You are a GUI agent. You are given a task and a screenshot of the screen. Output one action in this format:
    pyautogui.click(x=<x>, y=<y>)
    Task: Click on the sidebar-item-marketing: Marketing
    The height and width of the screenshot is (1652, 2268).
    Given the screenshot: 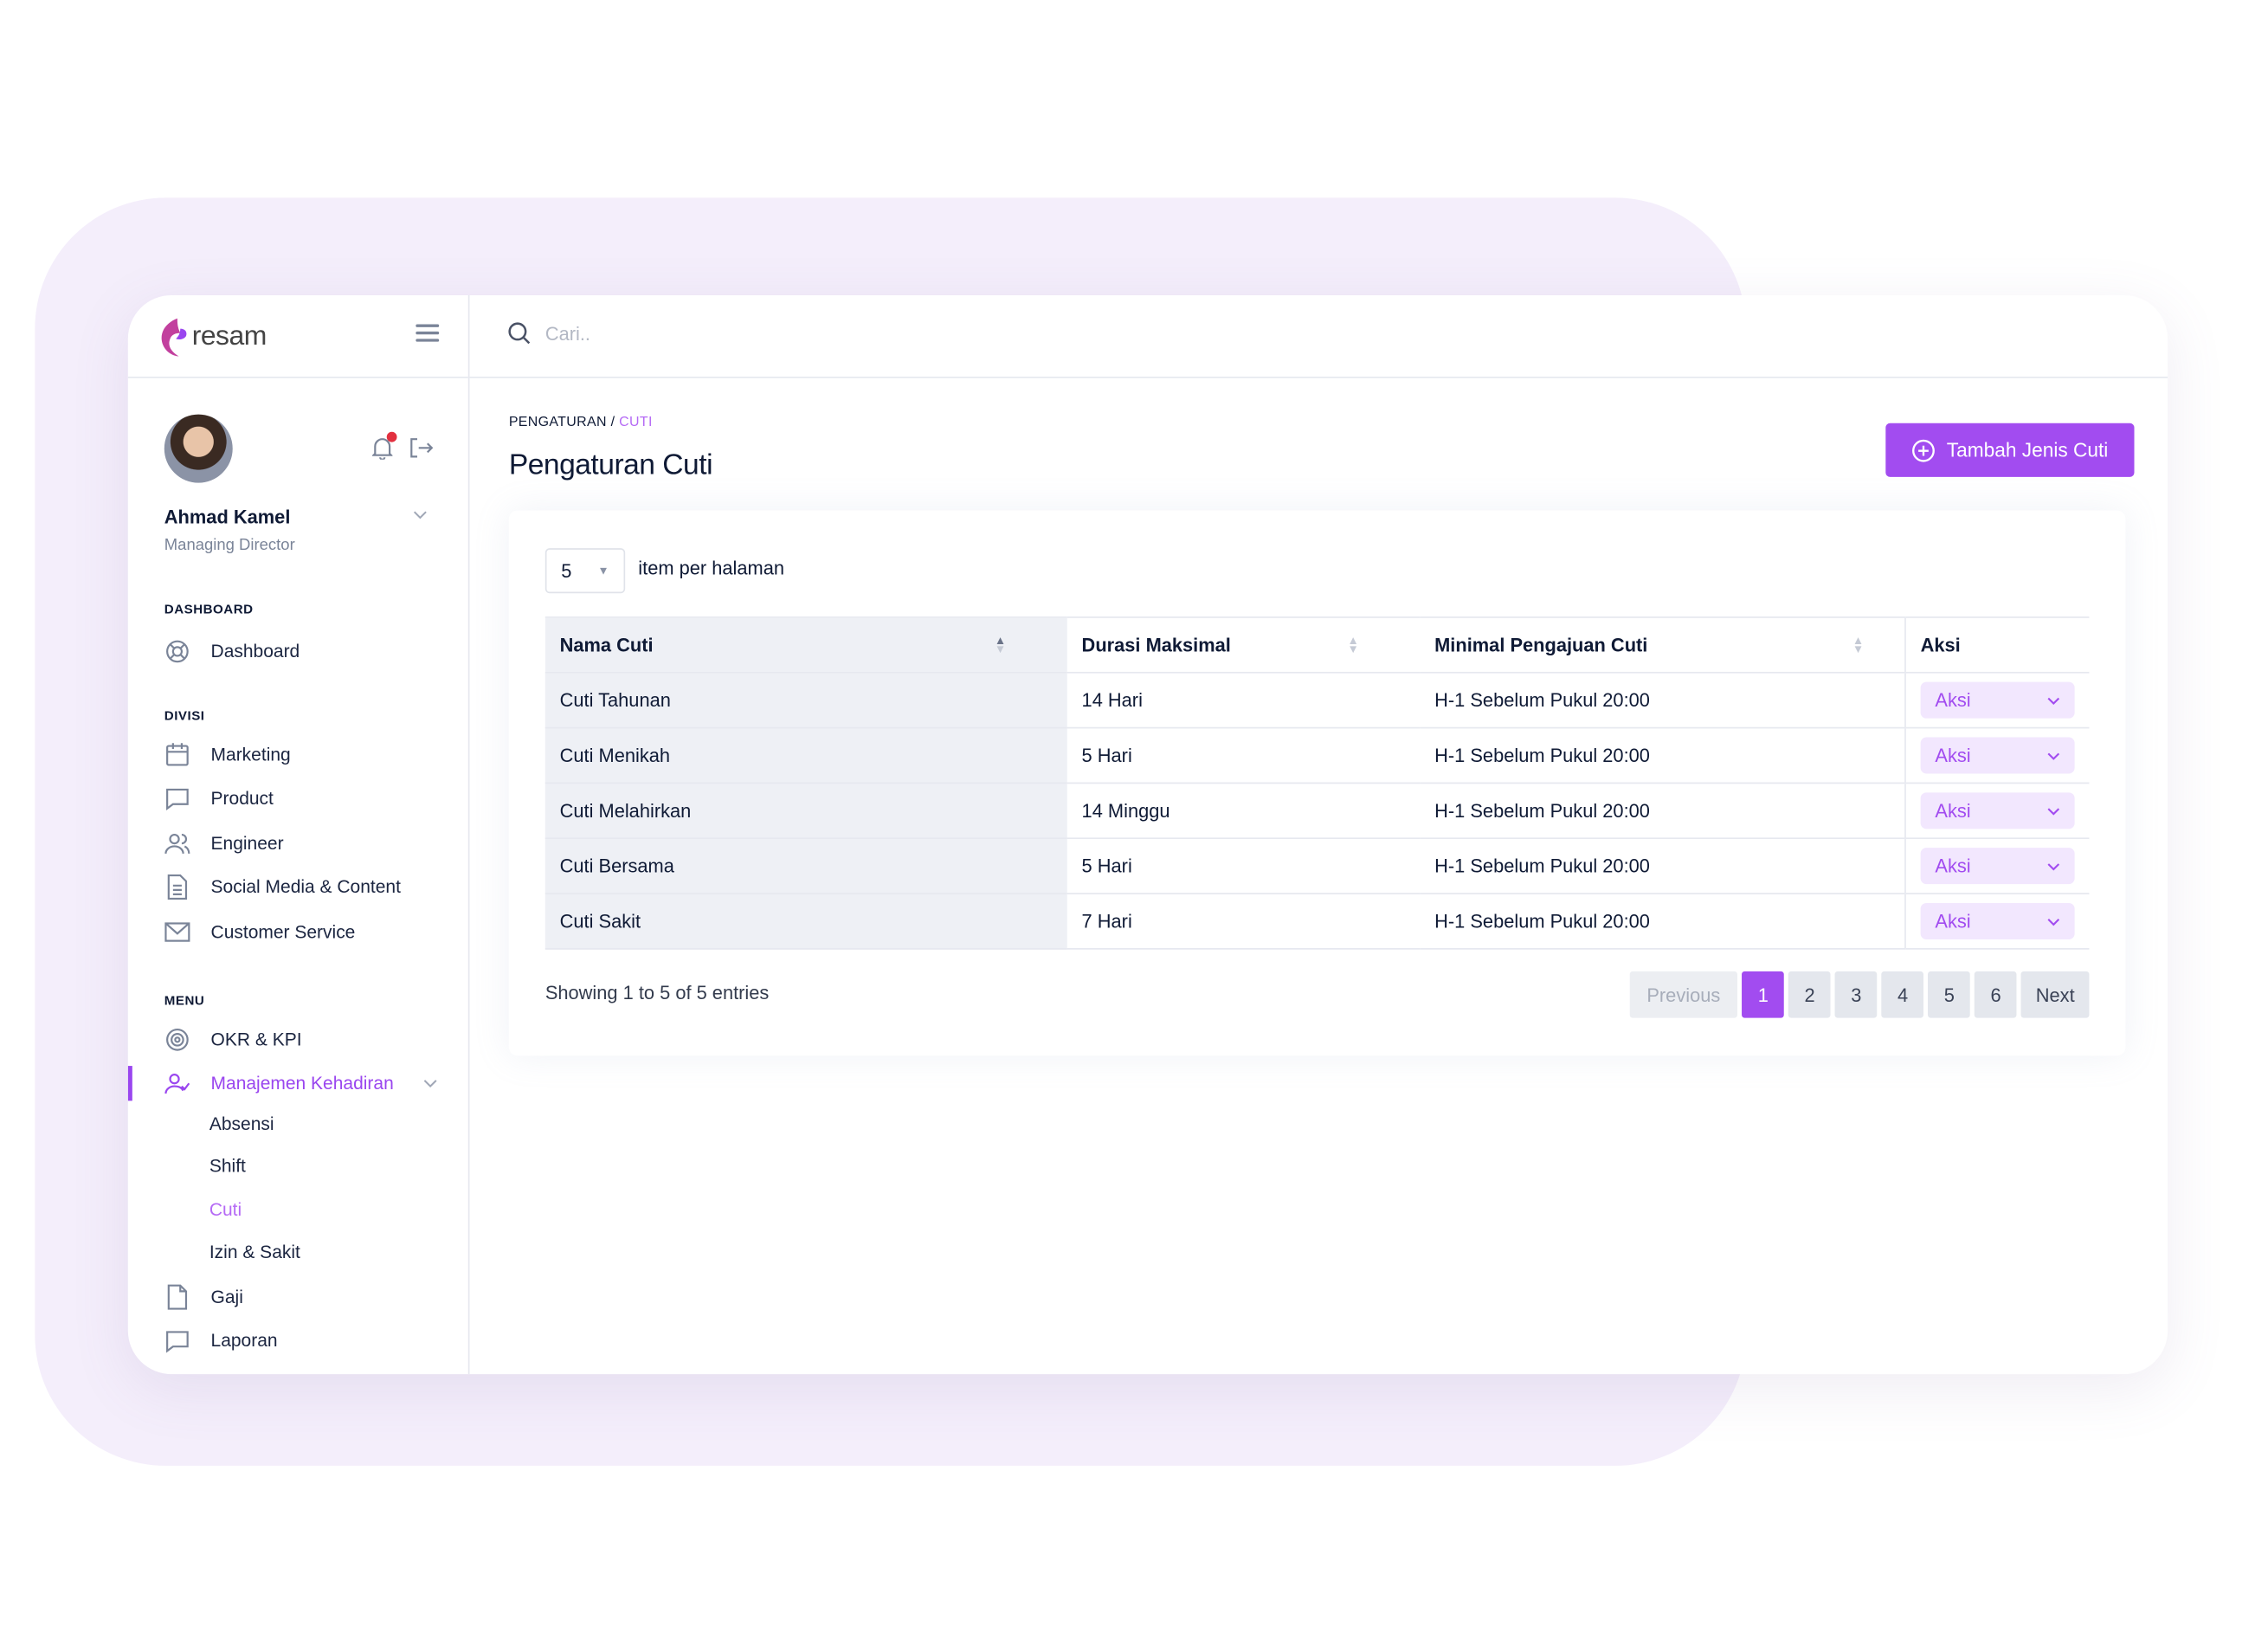 What is the action you would take?
    pyautogui.click(x=228, y=755)
    